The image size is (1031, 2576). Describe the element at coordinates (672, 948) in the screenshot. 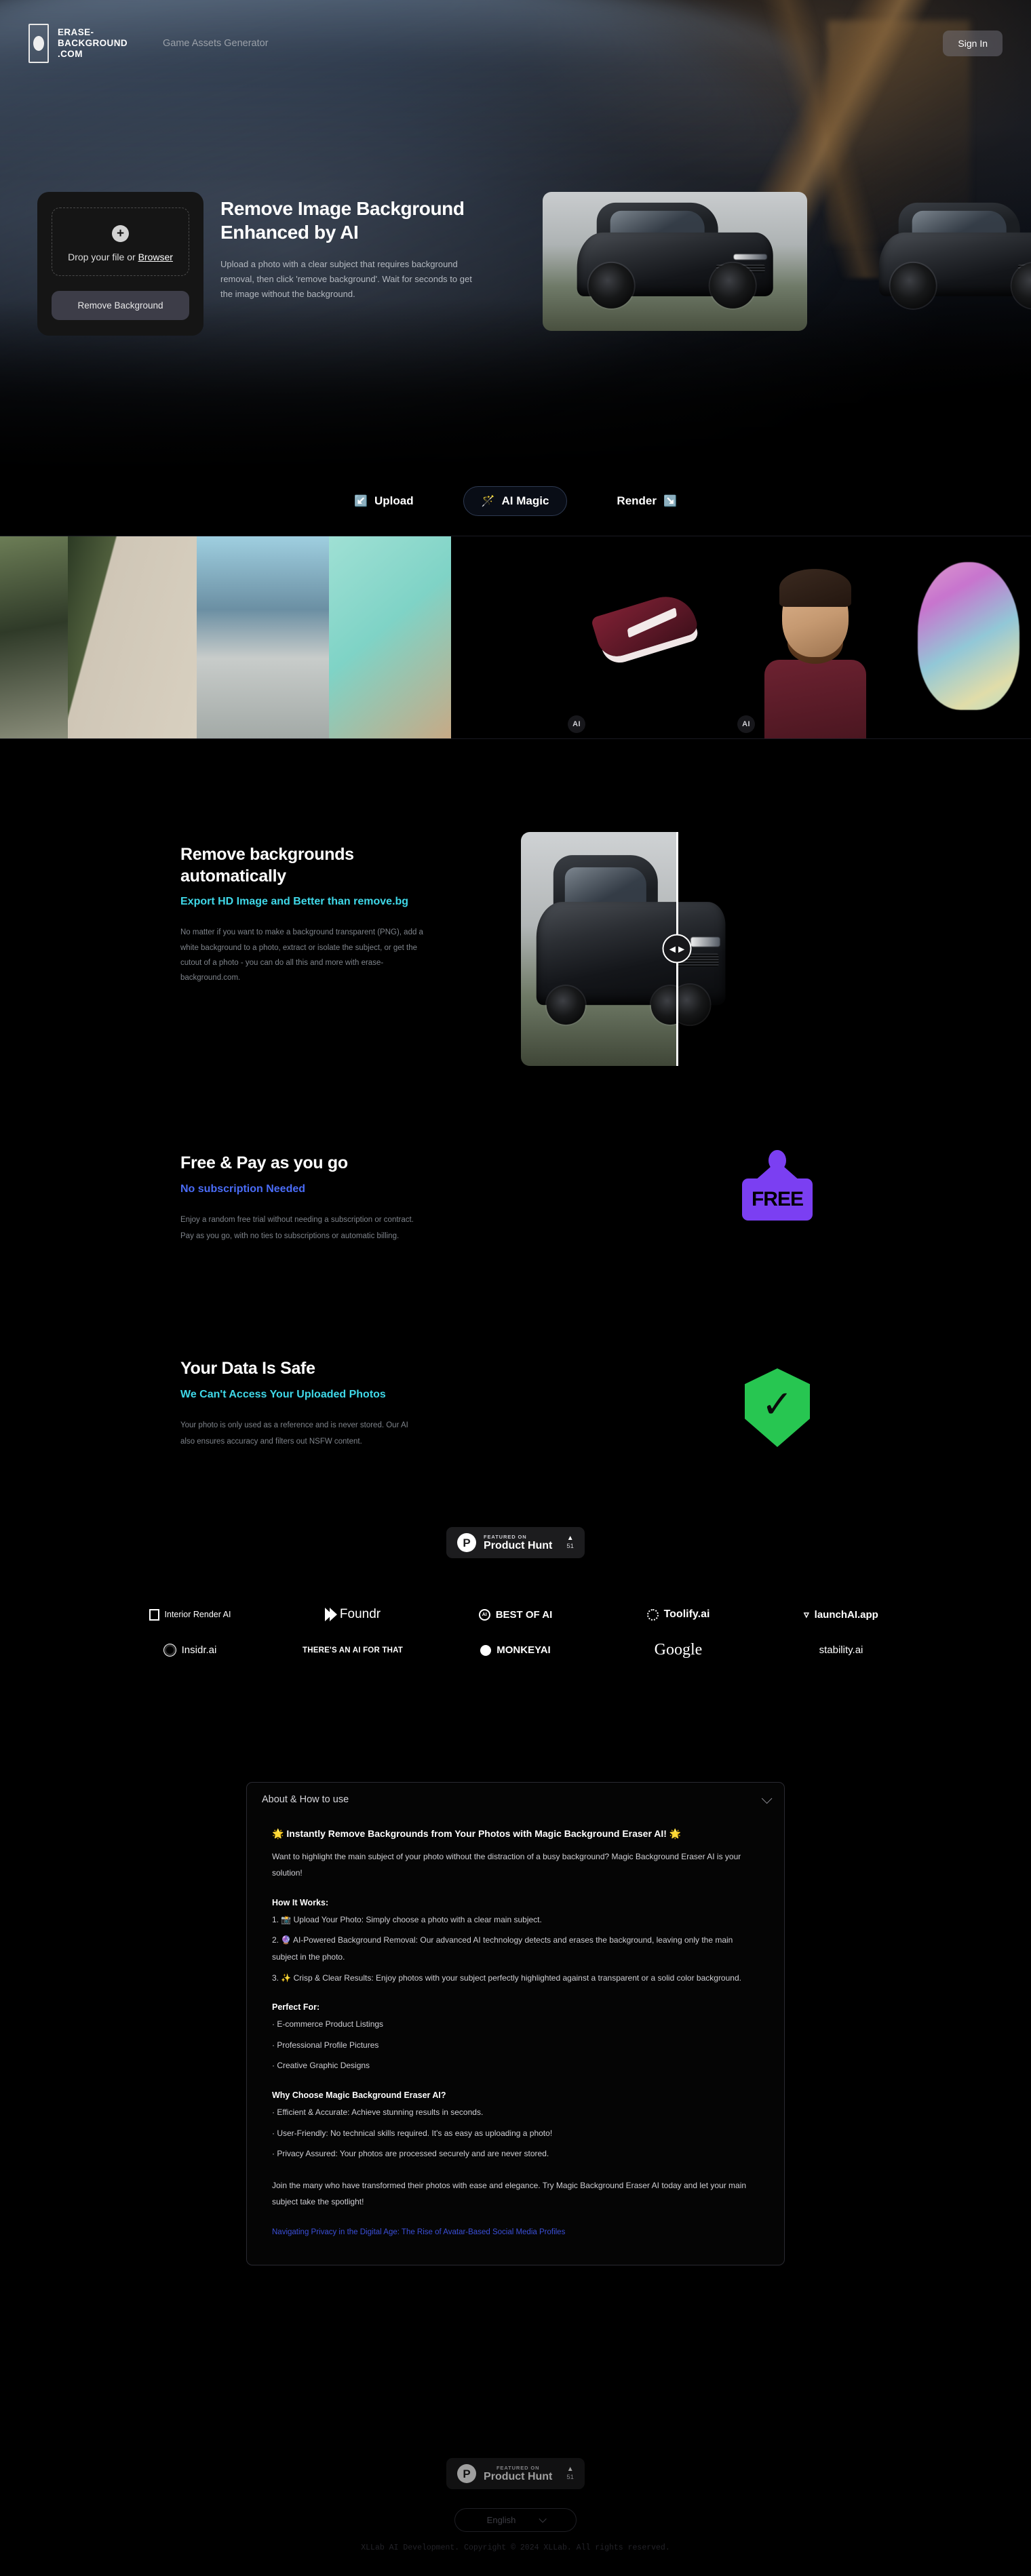

I see `left-arrow-icon: ◀` at that location.